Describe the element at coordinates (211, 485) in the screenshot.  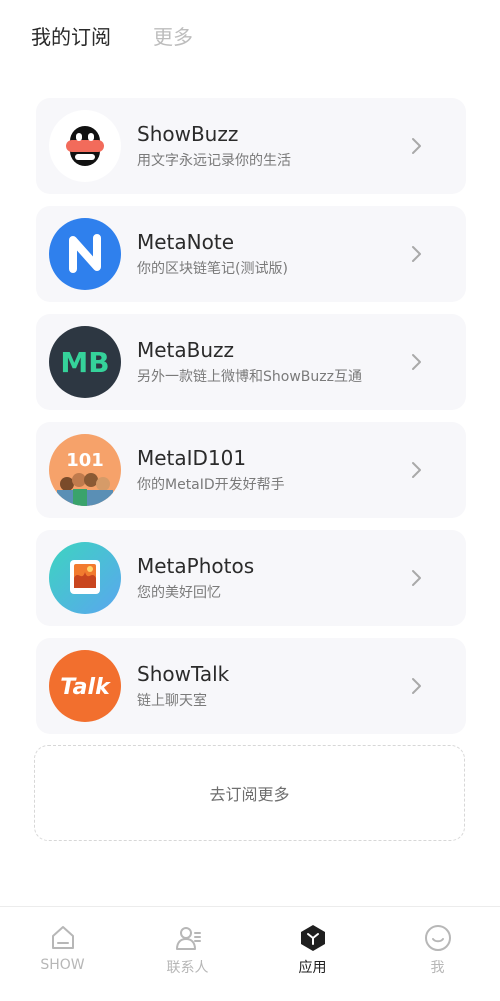
I see `app-description: 你的MetaID开发好帮手` at that location.